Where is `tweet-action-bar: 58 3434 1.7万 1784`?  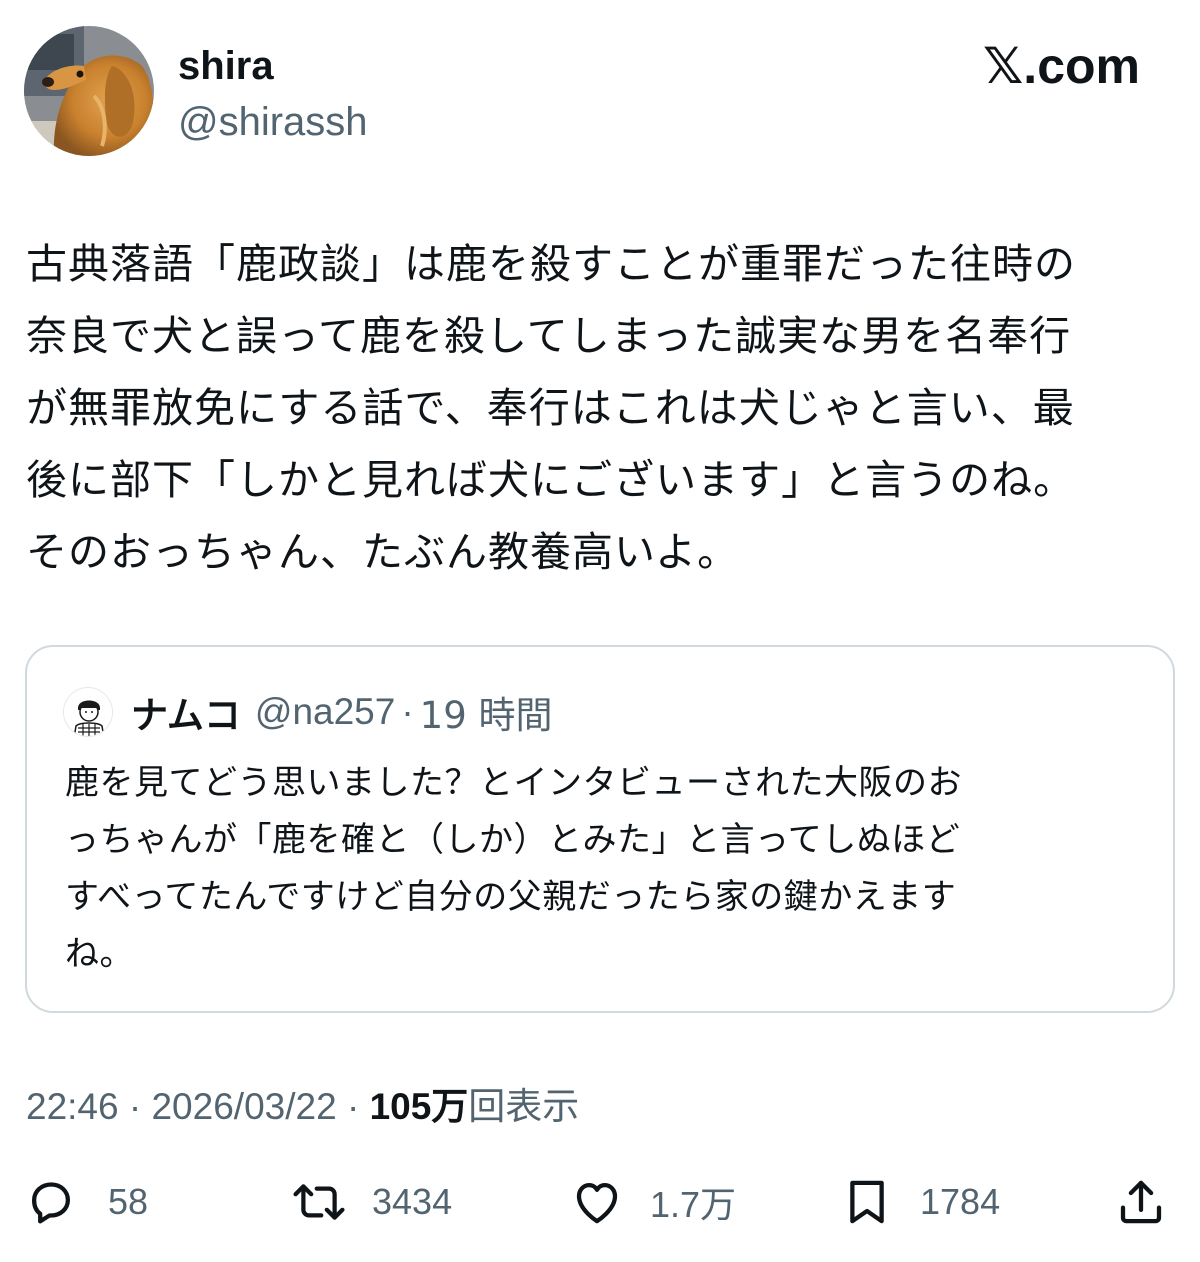
tweet-action-bar: 58 3434 1.7万 1784 is located at coordinates (600, 1202).